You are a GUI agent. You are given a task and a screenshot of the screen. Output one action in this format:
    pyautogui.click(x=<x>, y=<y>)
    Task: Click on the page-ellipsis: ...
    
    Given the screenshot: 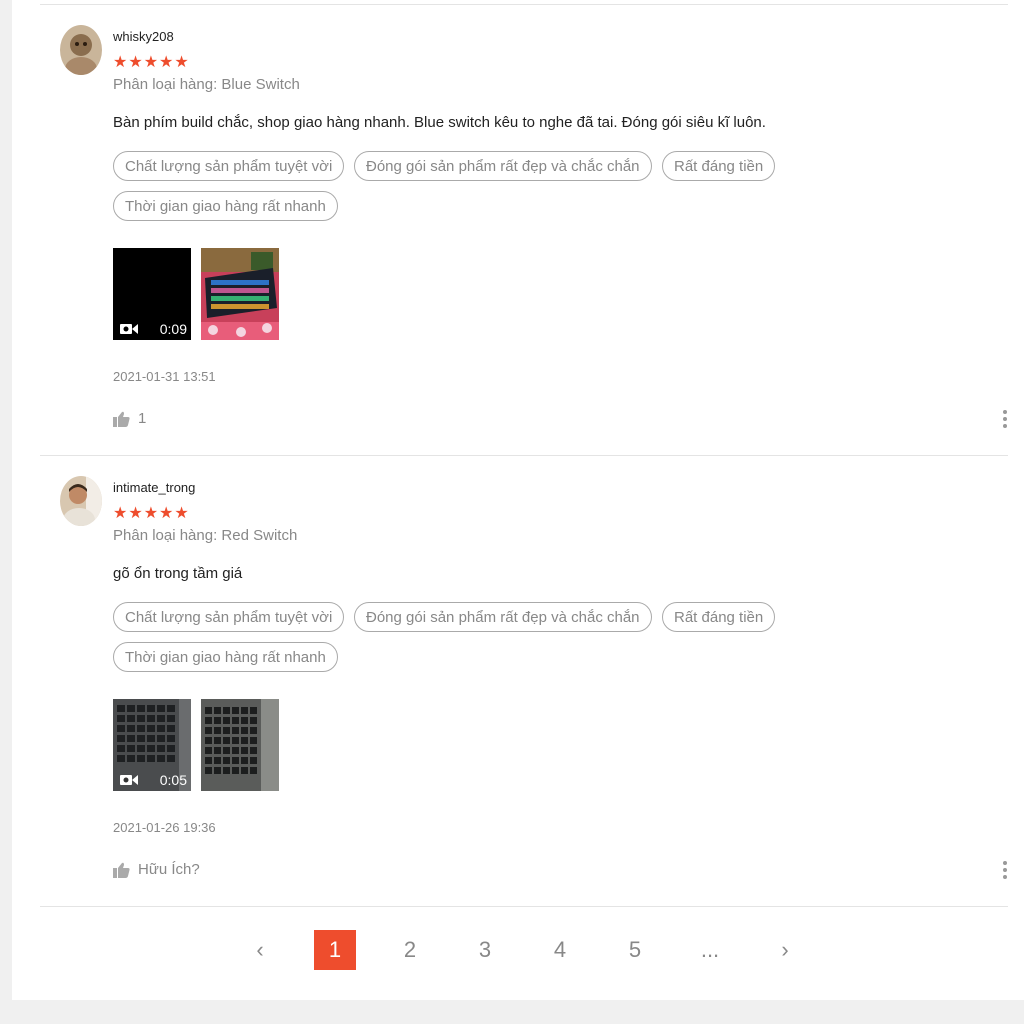 What is the action you would take?
    pyautogui.click(x=710, y=950)
    